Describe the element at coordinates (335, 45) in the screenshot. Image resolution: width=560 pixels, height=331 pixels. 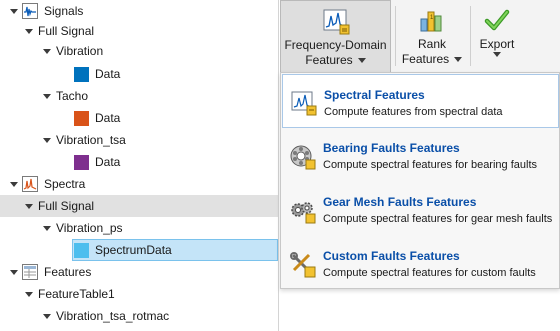
I see `button-label: Frequency-Domain` at that location.